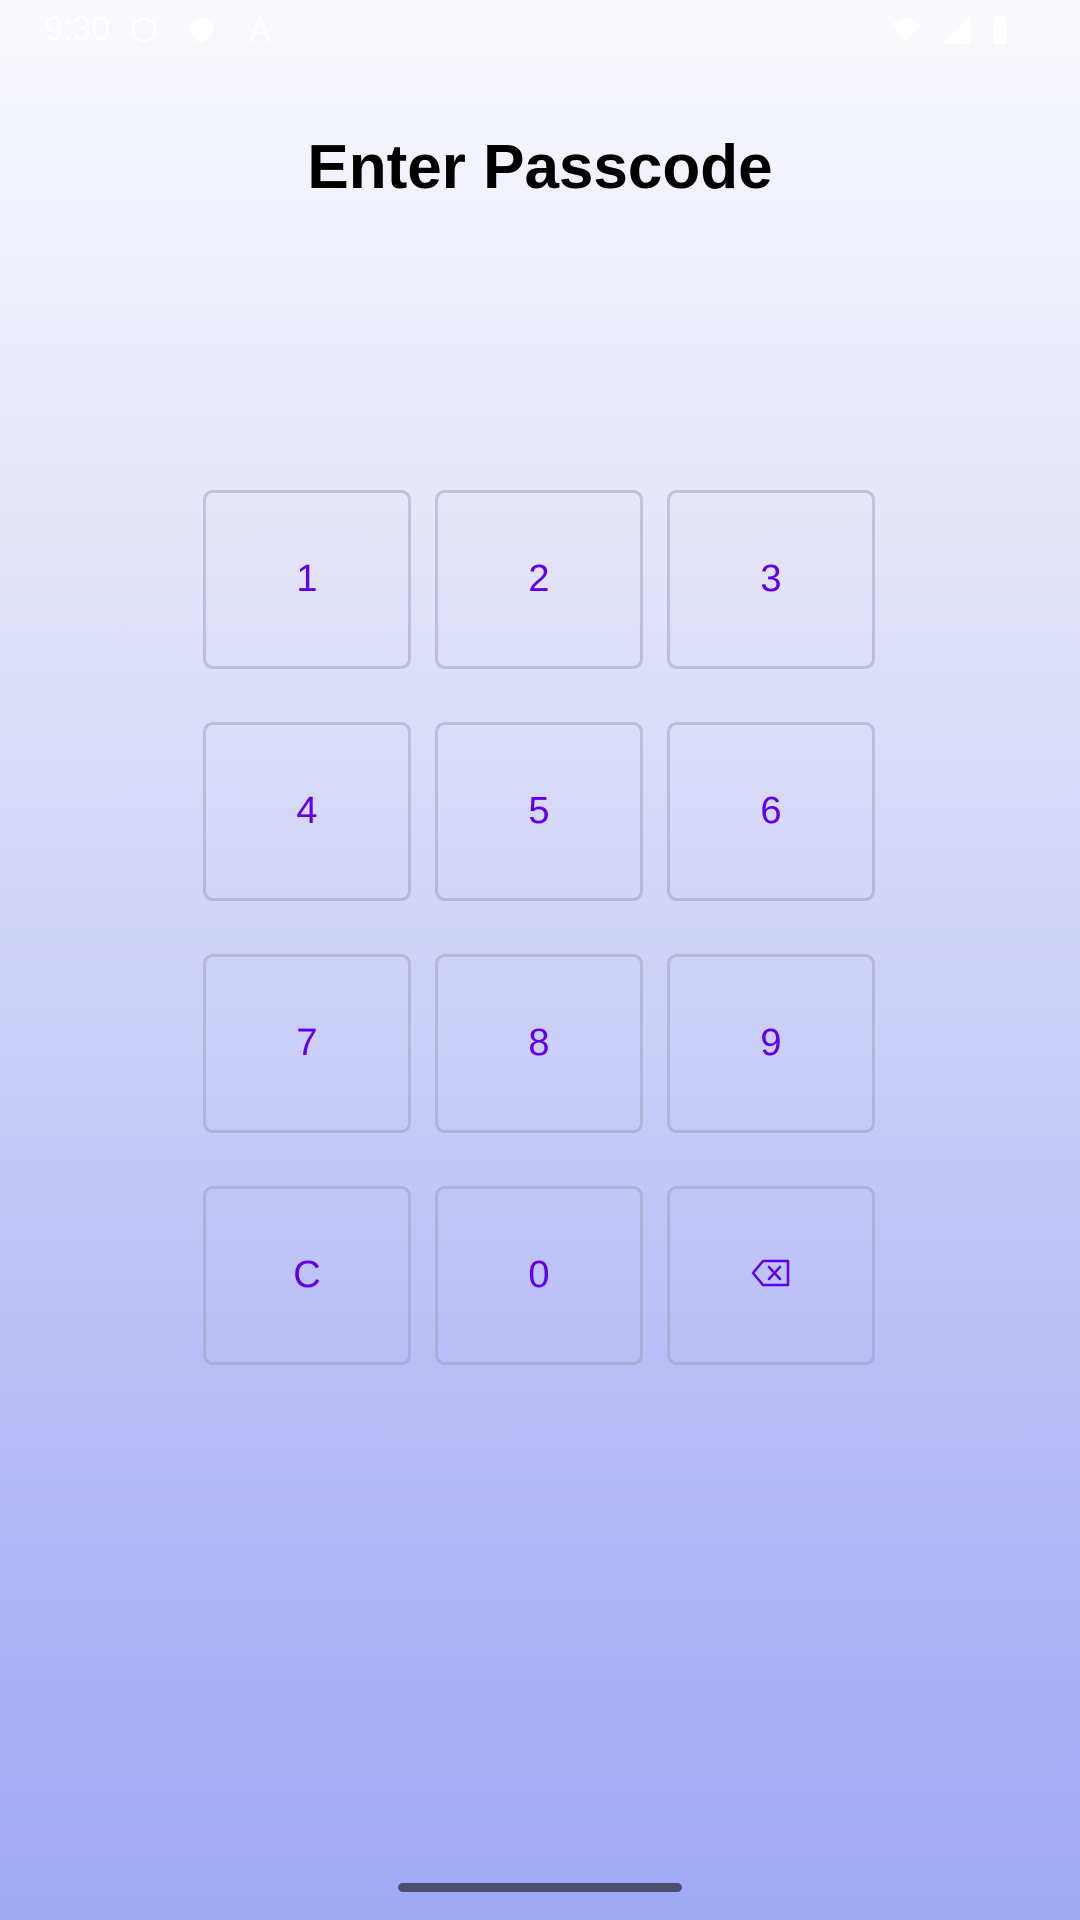 The width and height of the screenshot is (1080, 1920). I want to click on clear-key: C, so click(307, 1275).